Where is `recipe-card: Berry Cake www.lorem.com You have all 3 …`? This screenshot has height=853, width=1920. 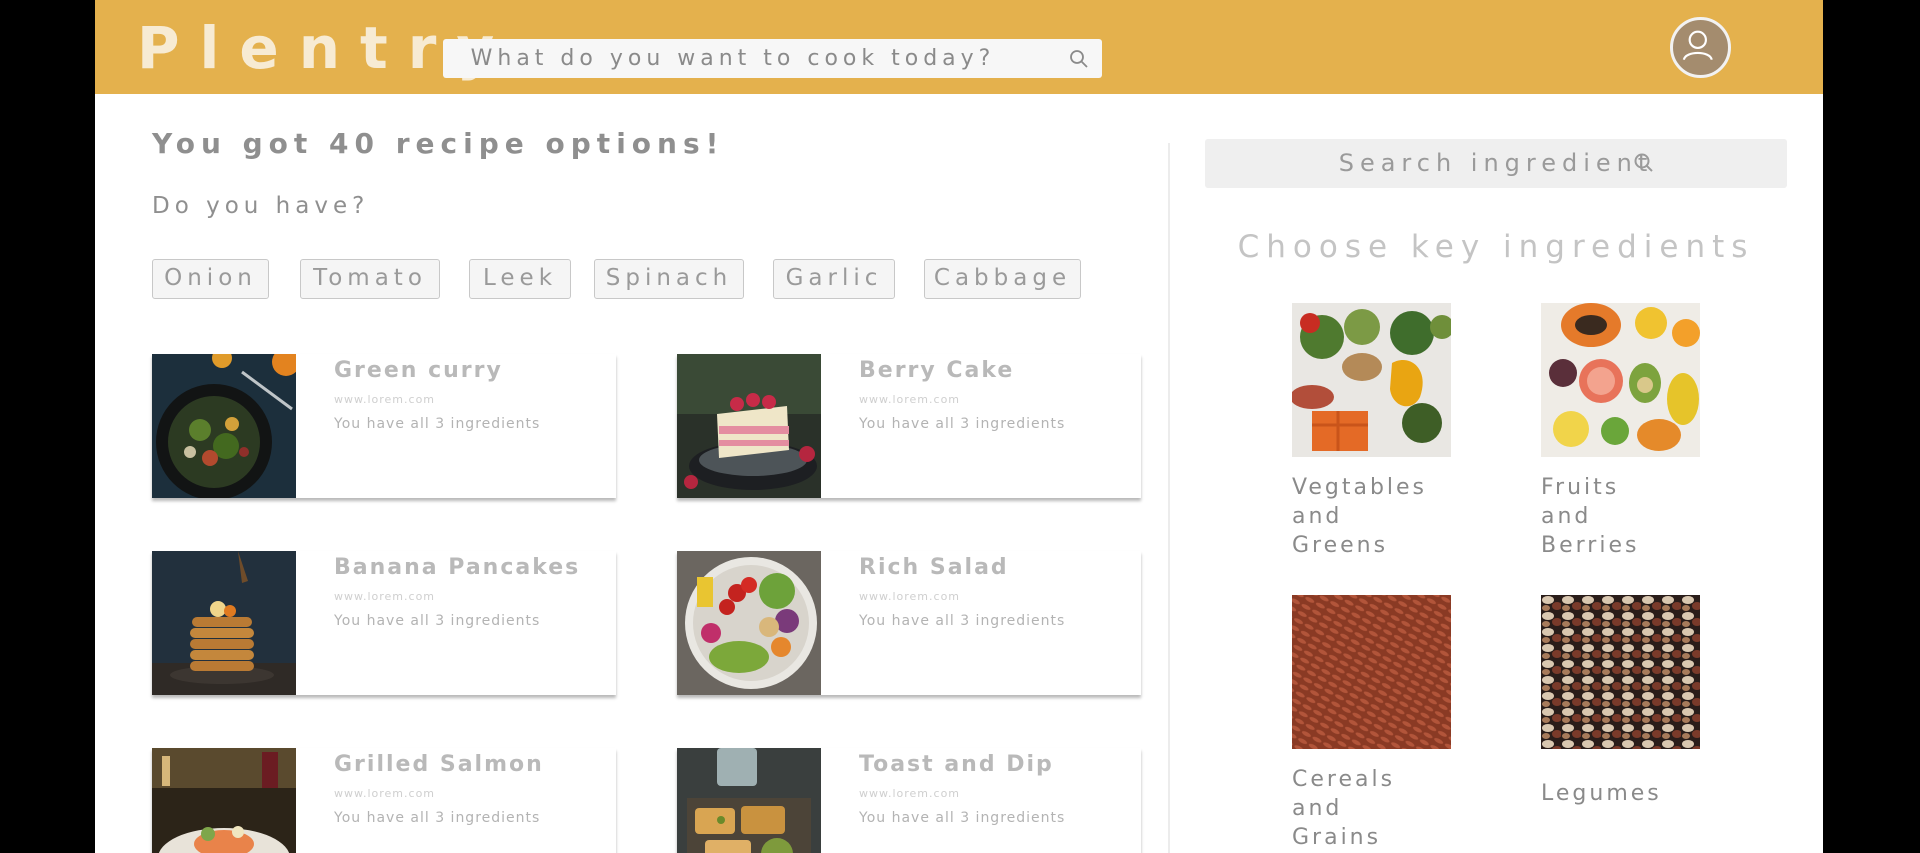
recipe-card: Berry Cake www.lorem.com You have all 3 … is located at coordinates (909, 426).